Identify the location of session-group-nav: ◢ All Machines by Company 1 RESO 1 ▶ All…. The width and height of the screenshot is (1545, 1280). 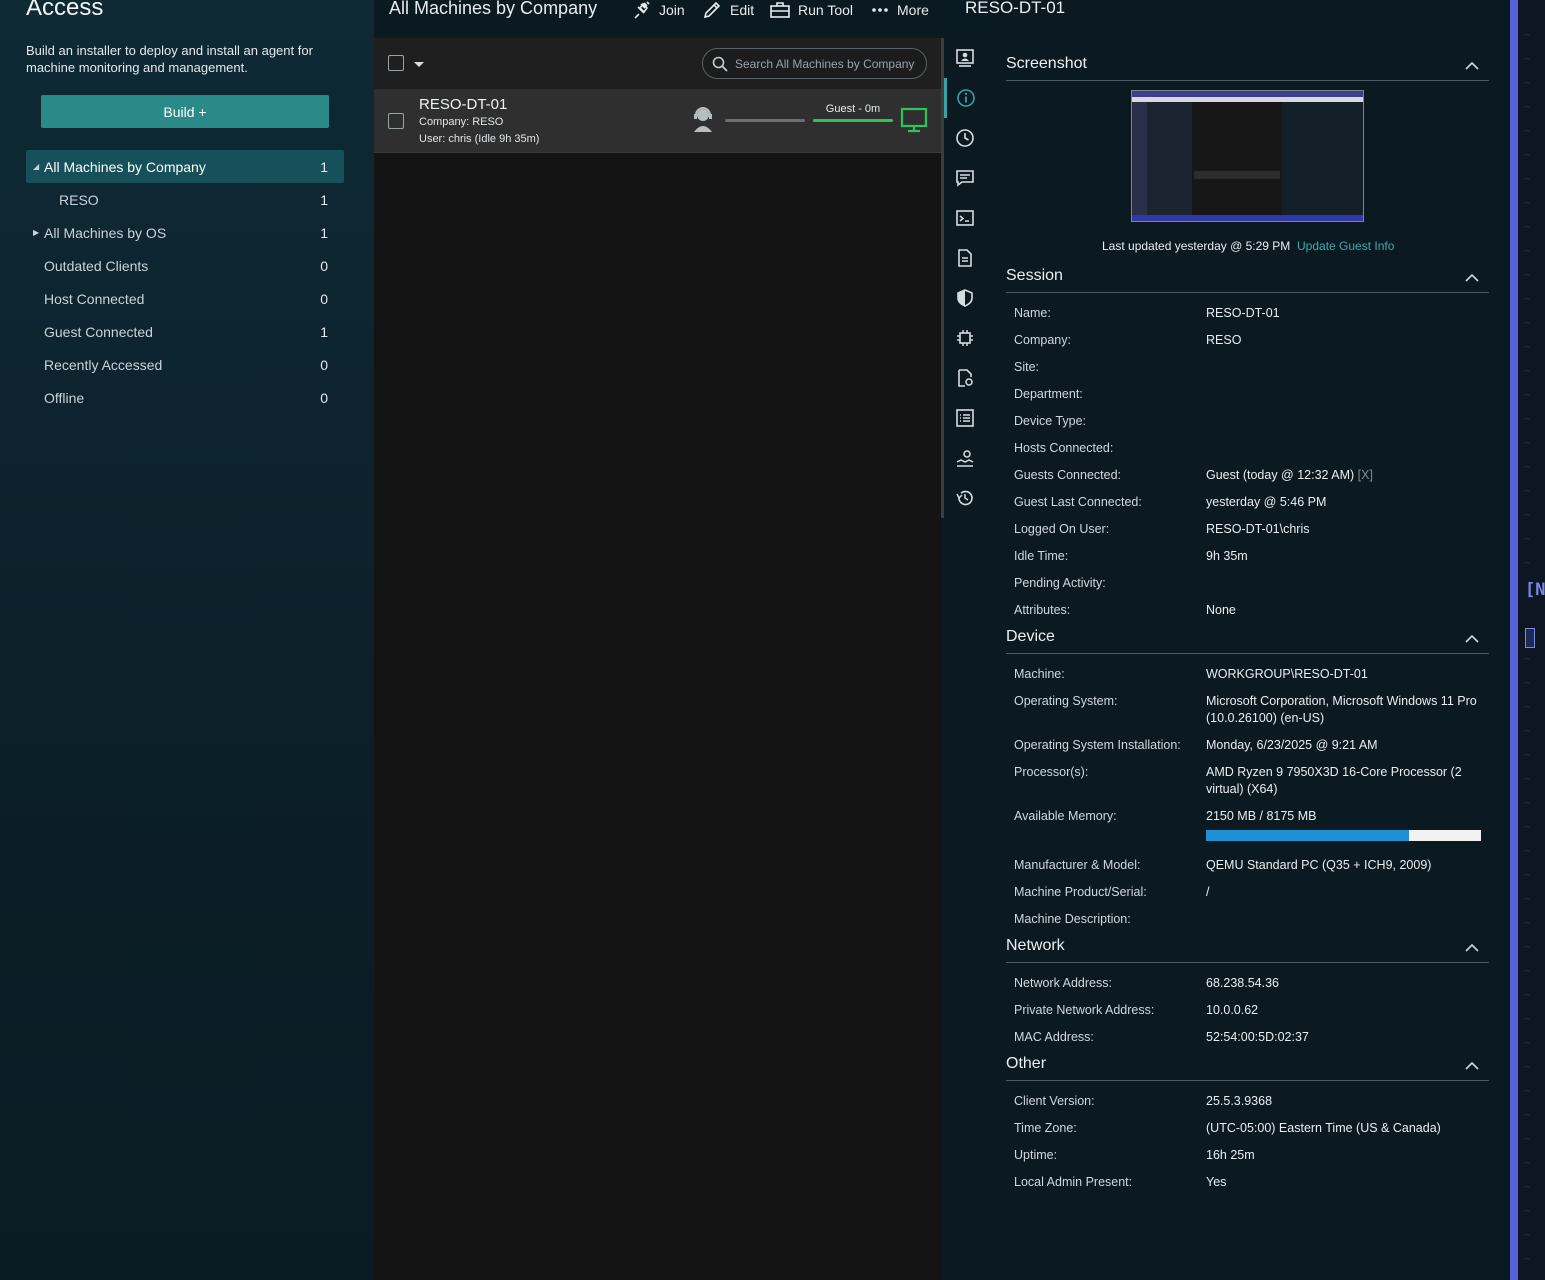
(185, 282).